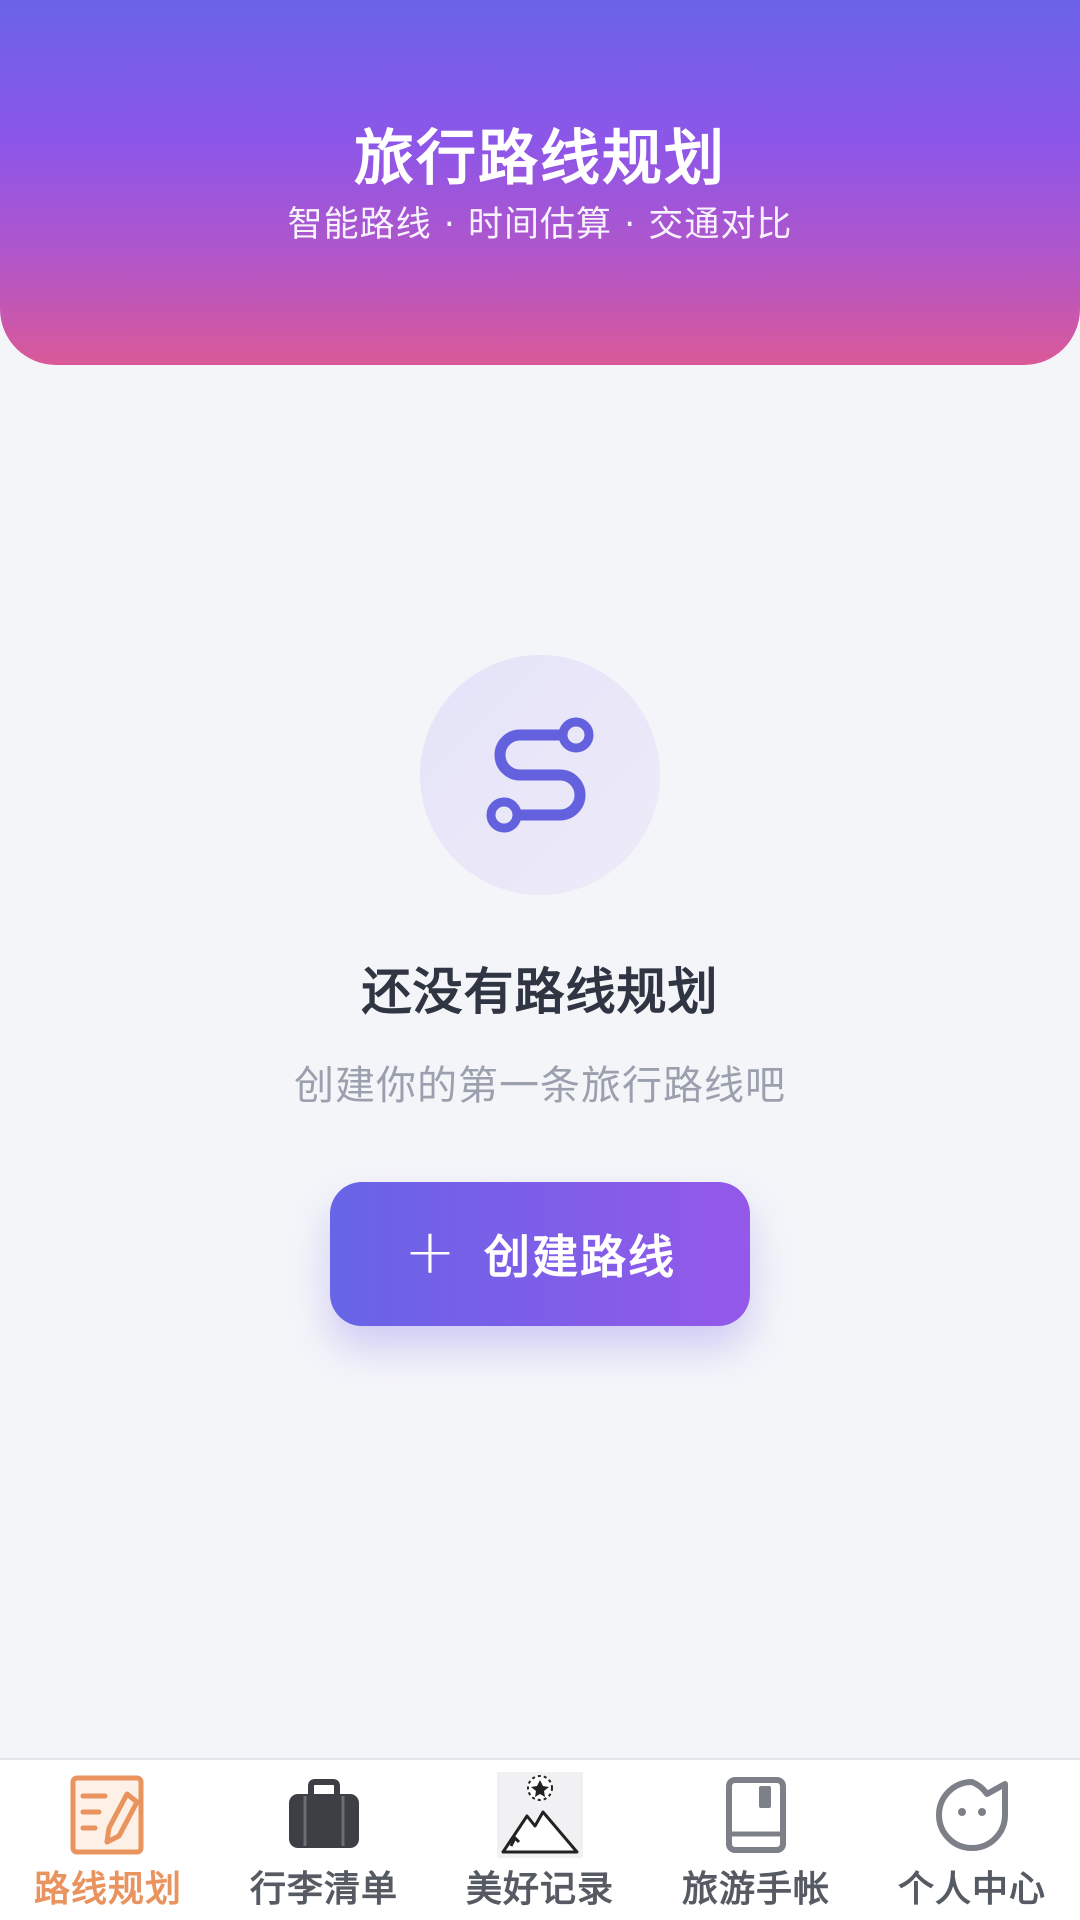 The height and width of the screenshot is (1920, 1080). I want to click on page-title: 旅行路线规划, so click(540, 159).